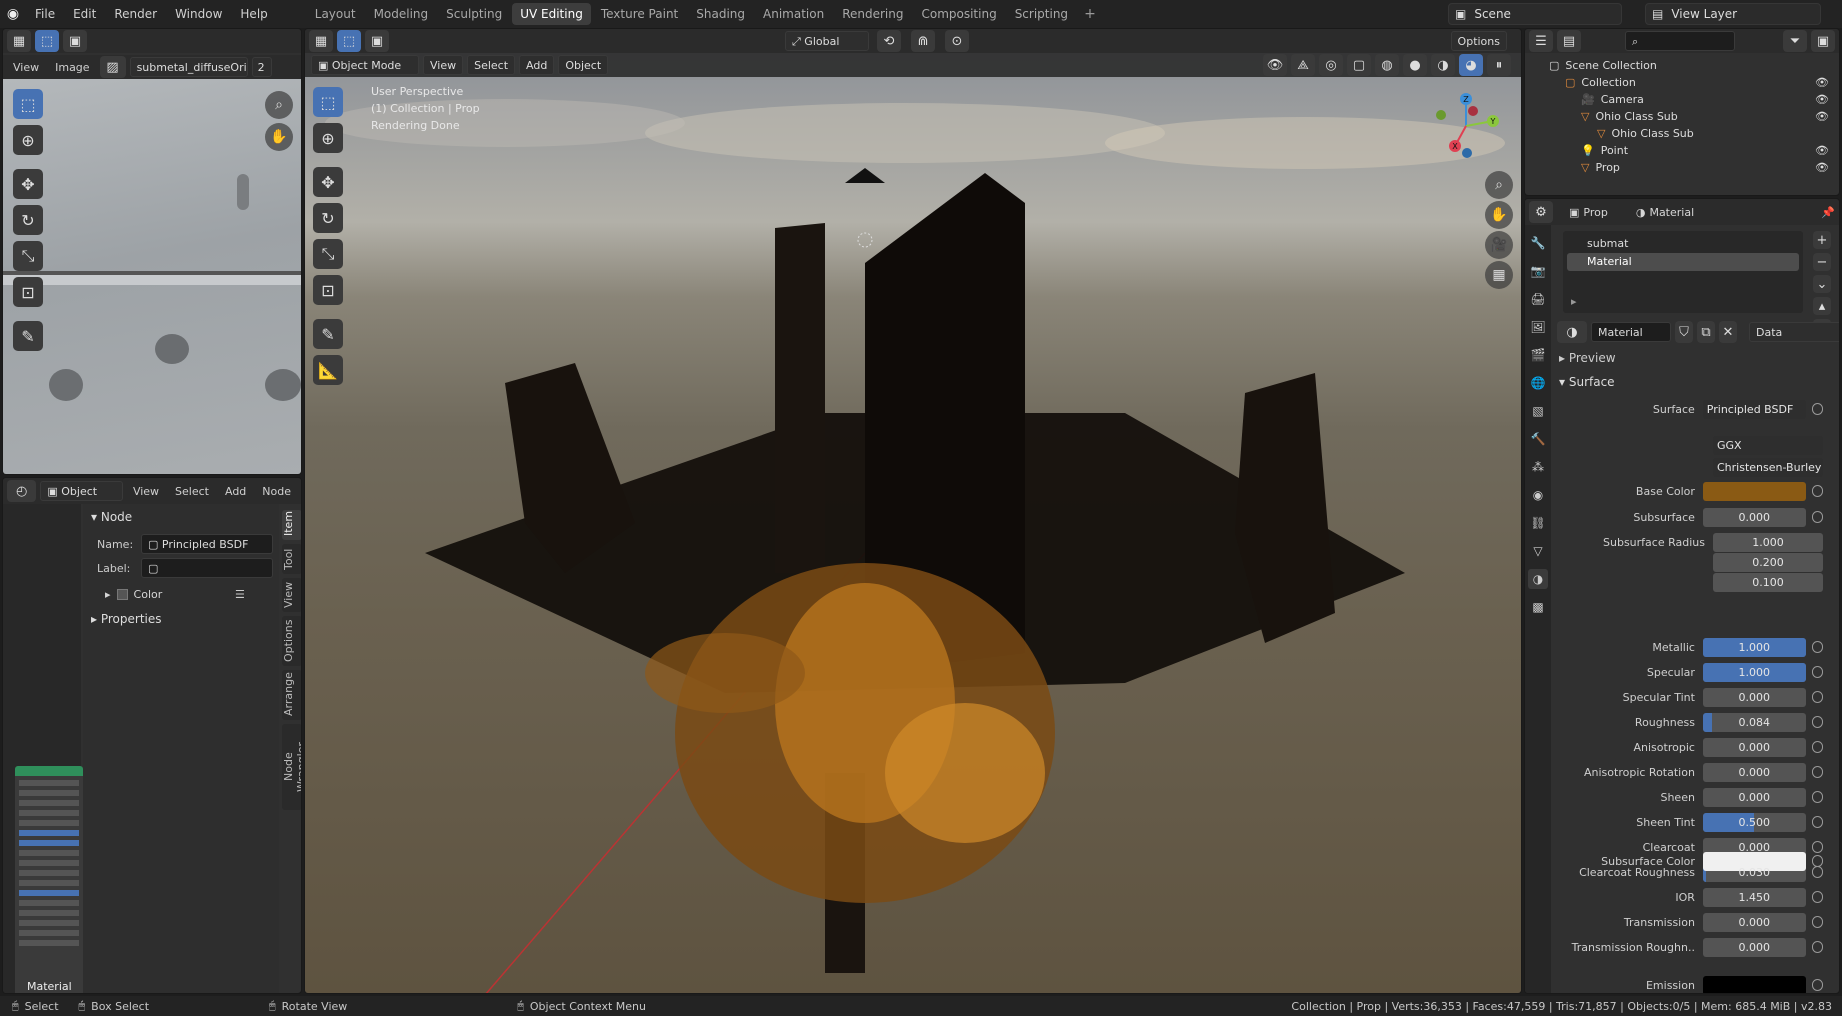 The width and height of the screenshot is (1842, 1016). Describe the element at coordinates (1538, 271) in the screenshot. I see `render-tab-icon: 📷` at that location.